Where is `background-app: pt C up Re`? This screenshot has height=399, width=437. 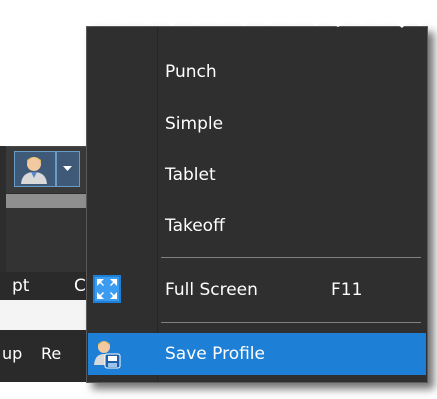 background-app: pt C up Re is located at coordinates (45, 264).